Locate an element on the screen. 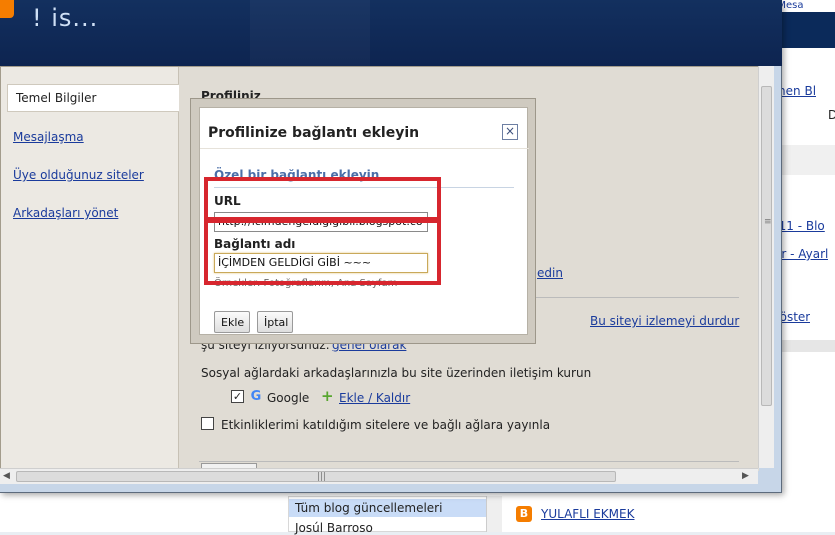 The image size is (835, 535). blogger-icon: B is located at coordinates (524, 514).